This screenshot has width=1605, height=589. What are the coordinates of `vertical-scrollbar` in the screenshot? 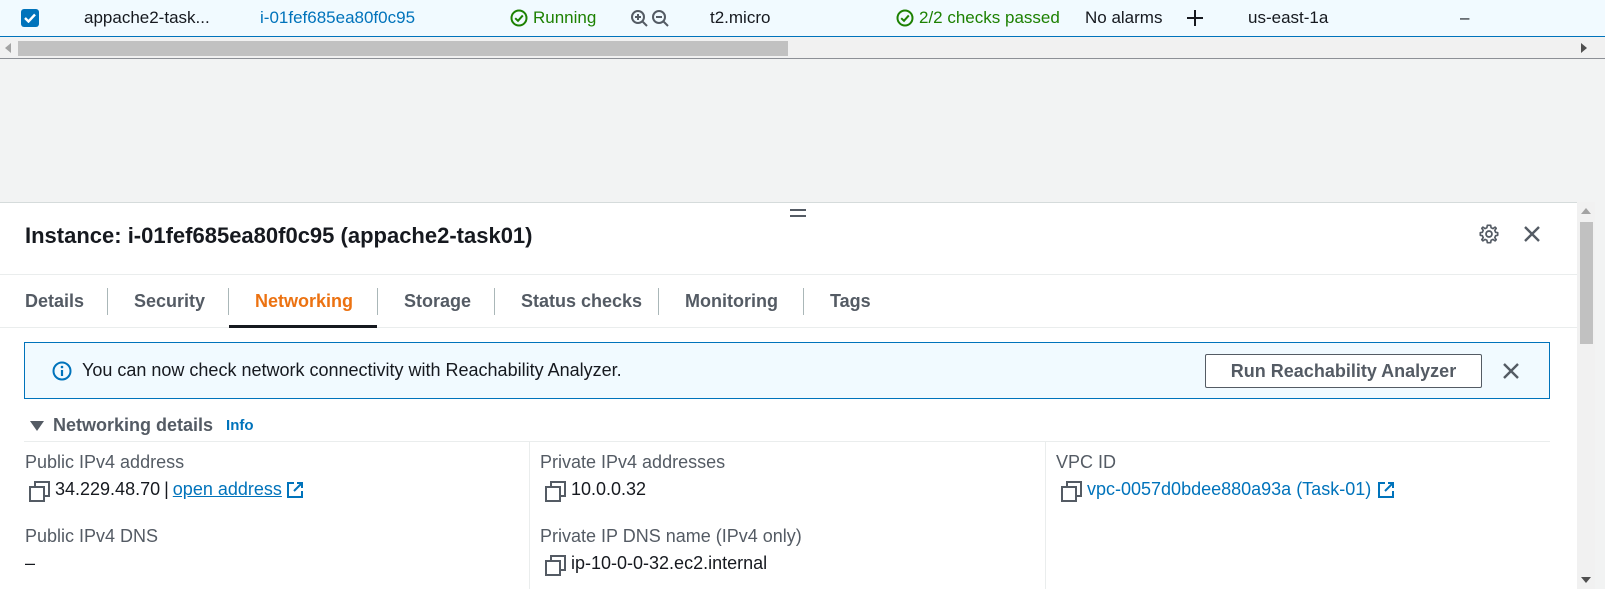 It's located at (1586, 395).